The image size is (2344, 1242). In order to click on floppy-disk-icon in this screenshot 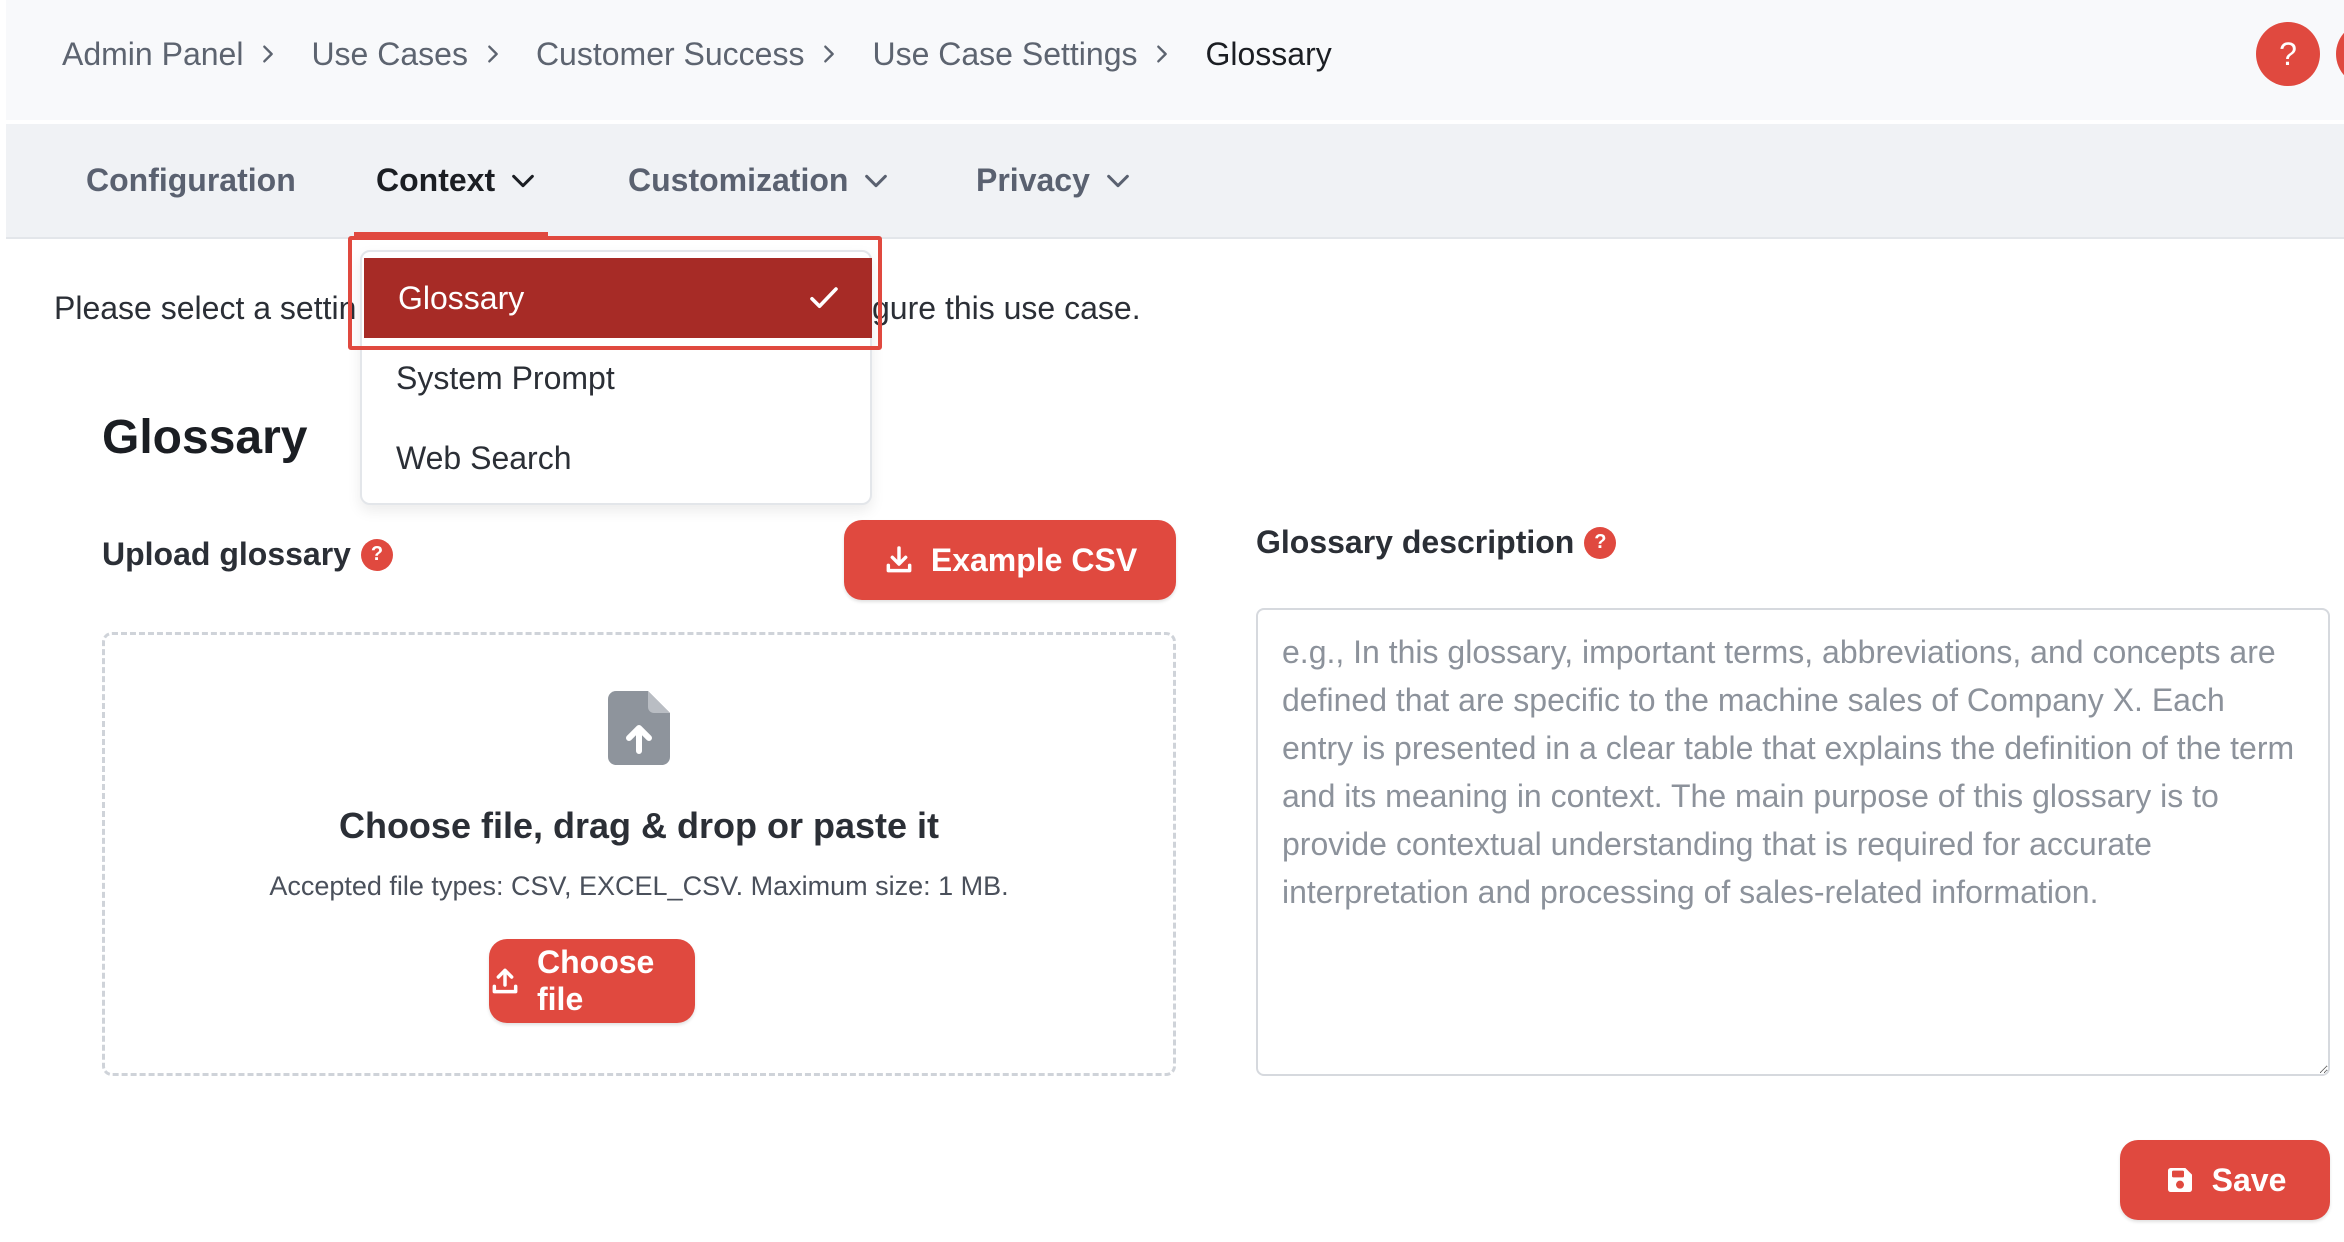, I will do `click(2180, 1180)`.